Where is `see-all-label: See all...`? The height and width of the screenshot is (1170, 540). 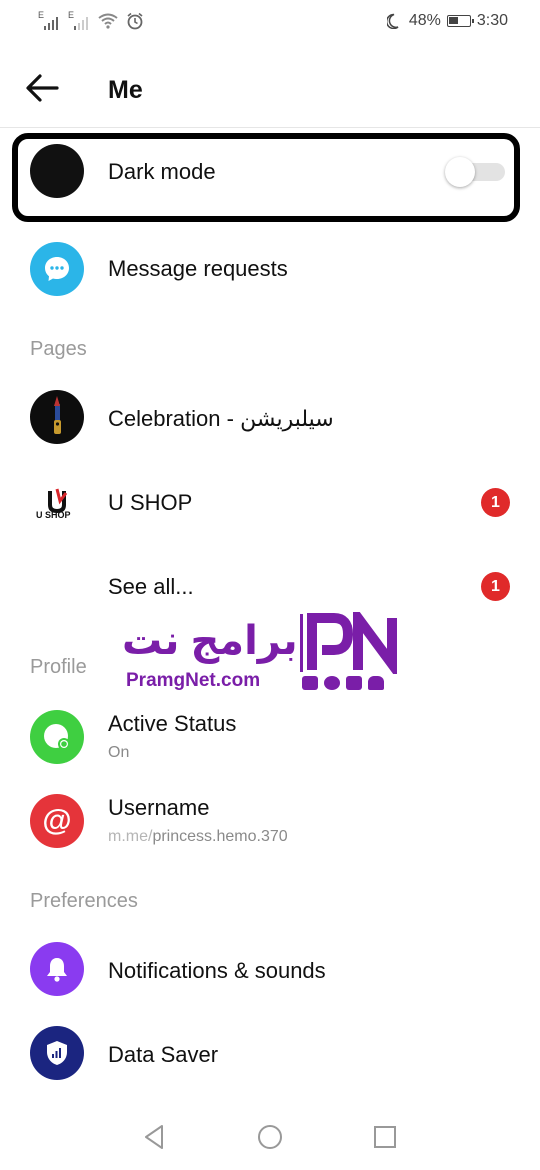
see-all-label: See all... is located at coordinates (151, 586).